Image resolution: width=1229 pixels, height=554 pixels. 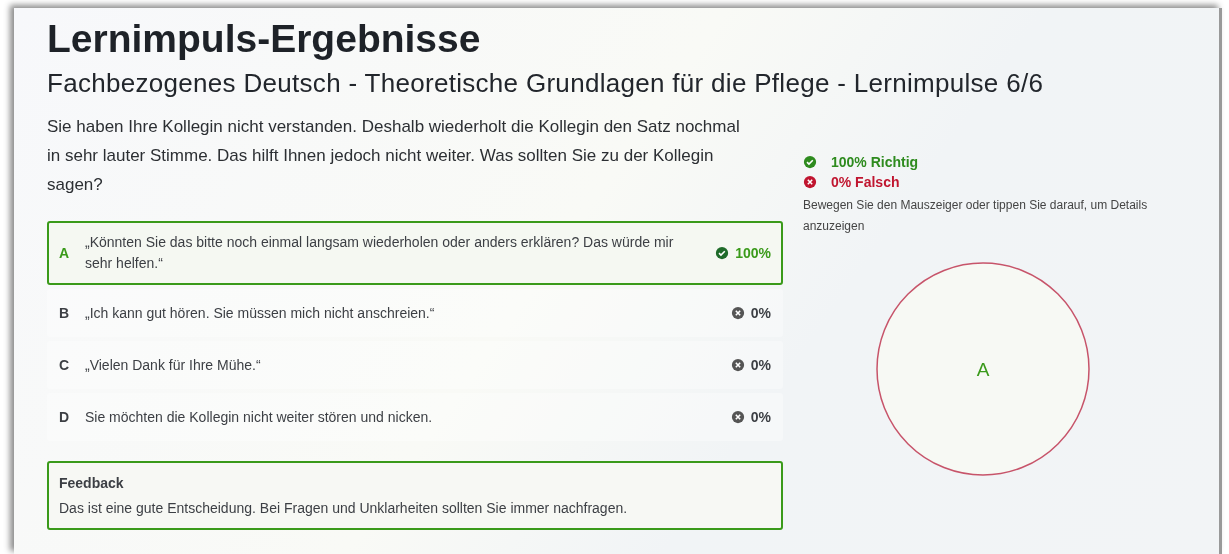 I want to click on page-title: Lernimpuls-Ergebnisse, so click(x=264, y=39).